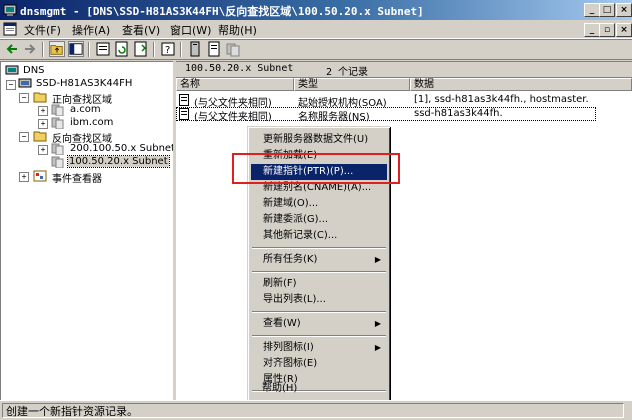 The width and height of the screenshot is (632, 420). I want to click on status-text: 创建一个新指针资源记录。, so click(313, 410).